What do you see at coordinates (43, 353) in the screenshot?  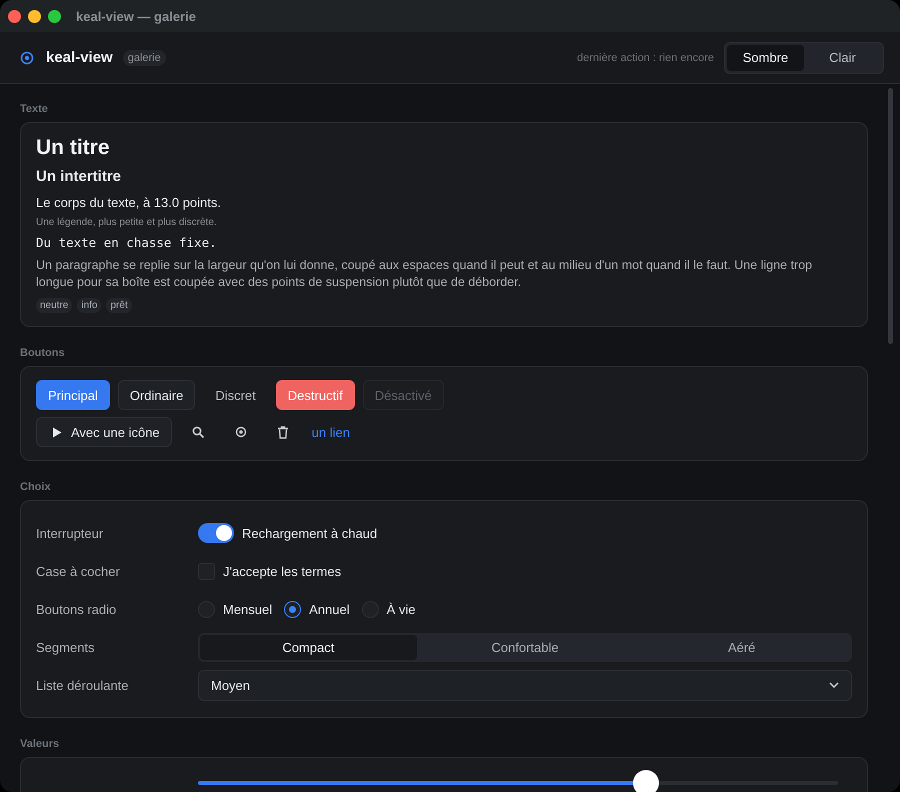 I see `section-title: Boutons` at bounding box center [43, 353].